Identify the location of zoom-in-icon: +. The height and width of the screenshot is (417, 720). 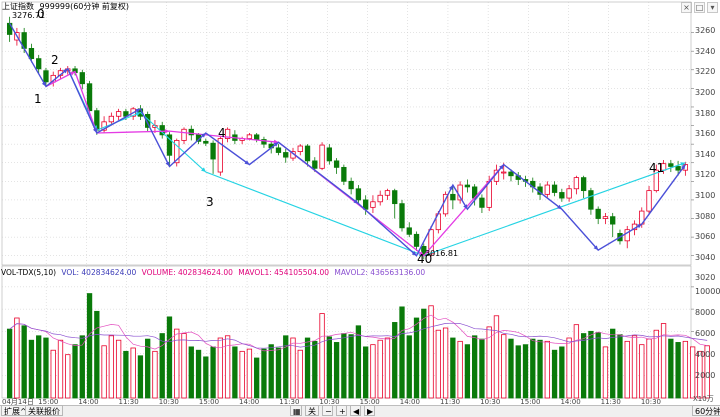
(341, 410).